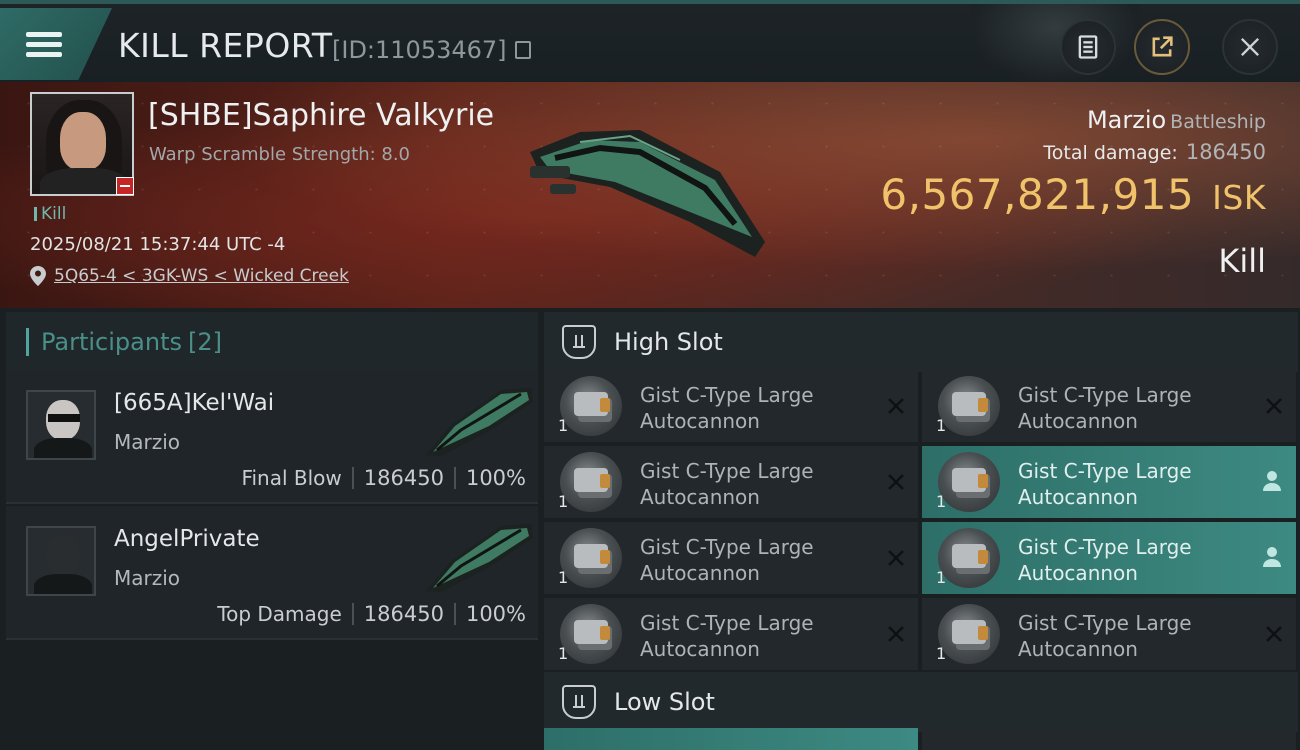  I want to click on participants-count: [2], so click(204, 342).